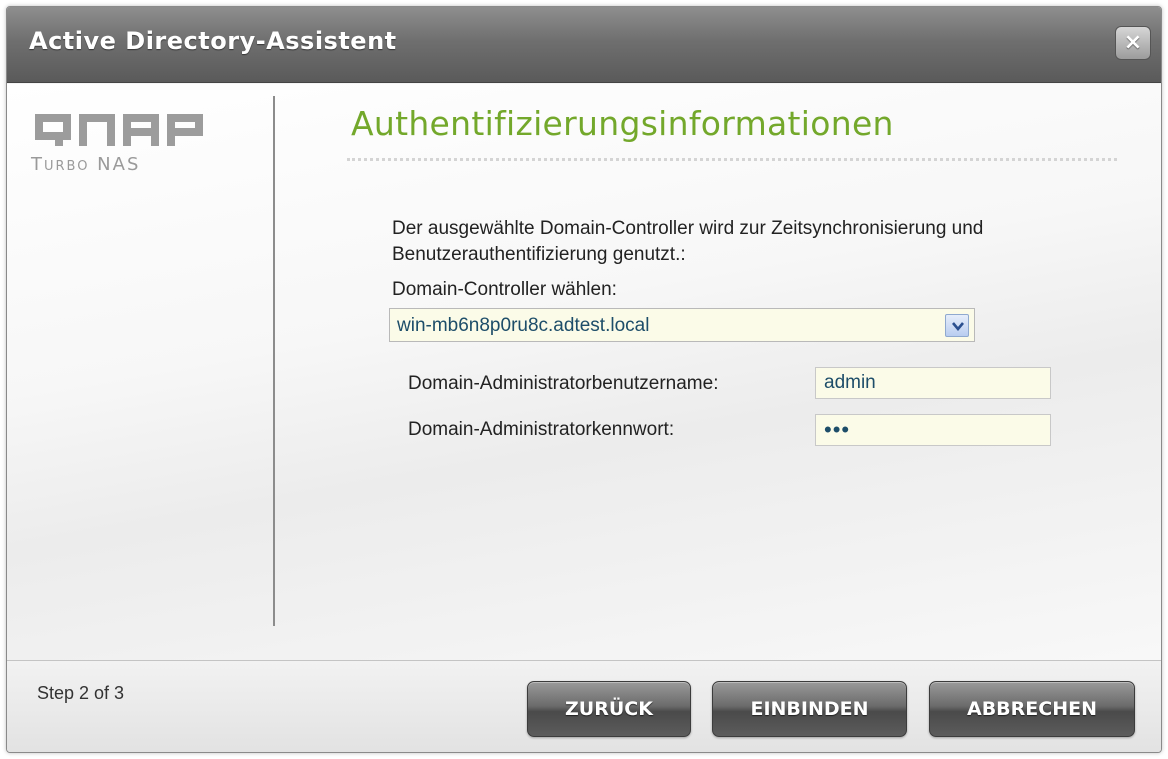 The height and width of the screenshot is (759, 1168). What do you see at coordinates (213, 41) in the screenshot?
I see `window-title: Active Directory-Assistent` at bounding box center [213, 41].